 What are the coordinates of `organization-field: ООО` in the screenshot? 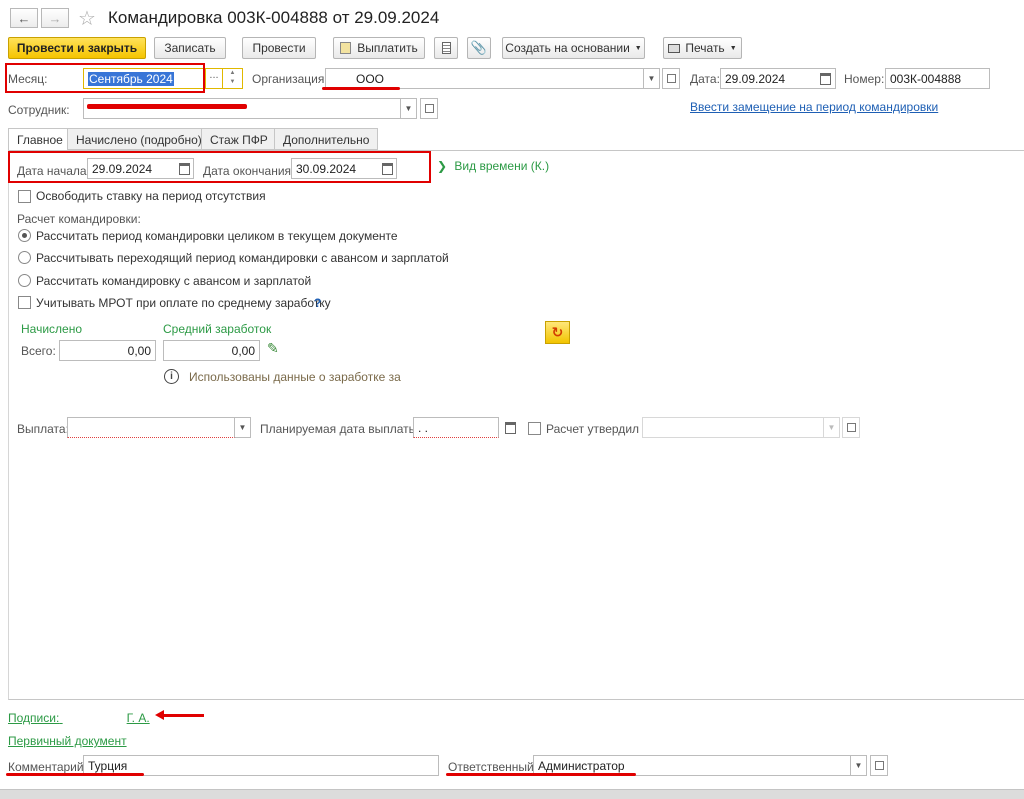 It's located at (484, 78).